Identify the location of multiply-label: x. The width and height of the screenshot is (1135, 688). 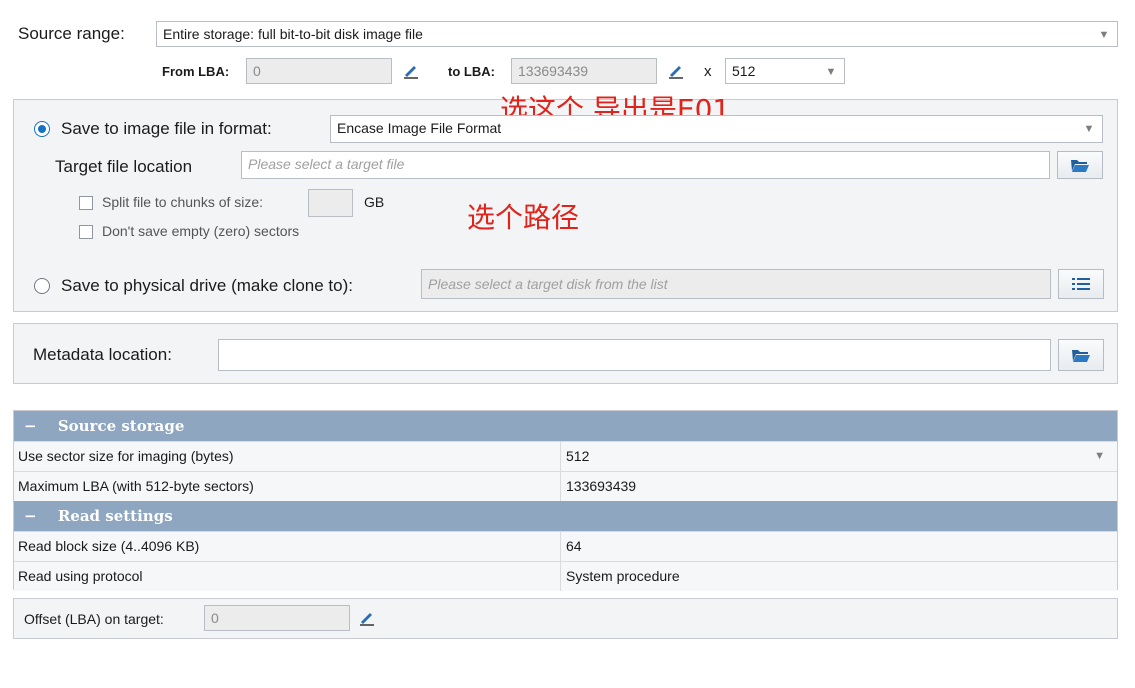
(708, 71).